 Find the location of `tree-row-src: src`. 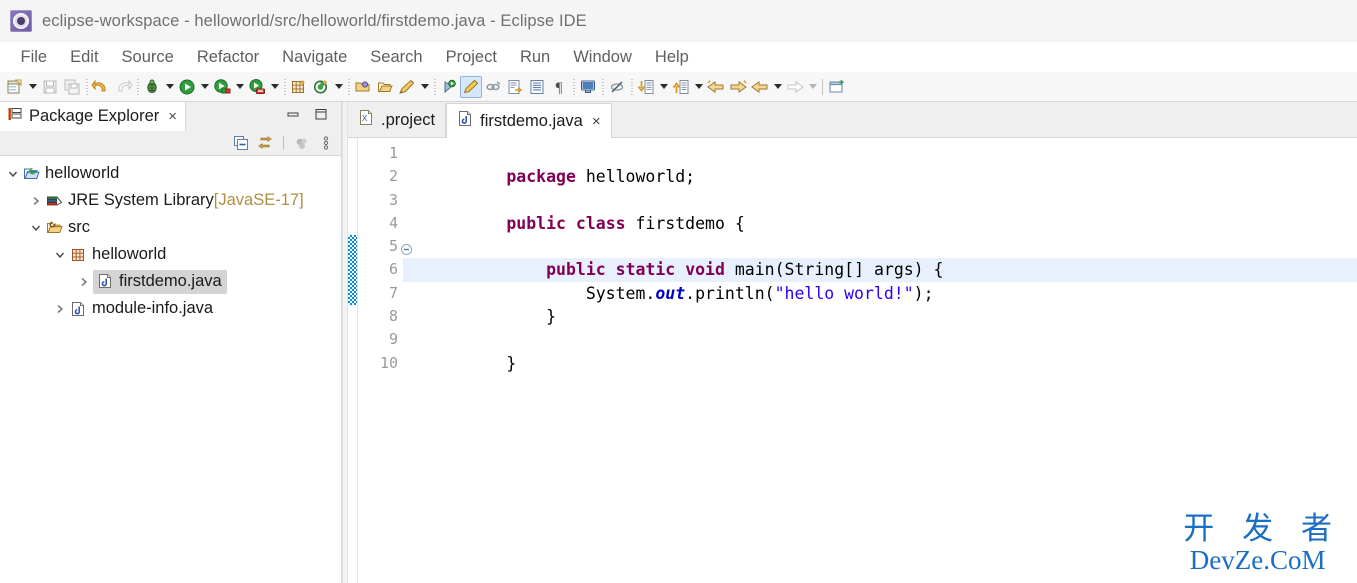

tree-row-src: src is located at coordinates (170, 227).